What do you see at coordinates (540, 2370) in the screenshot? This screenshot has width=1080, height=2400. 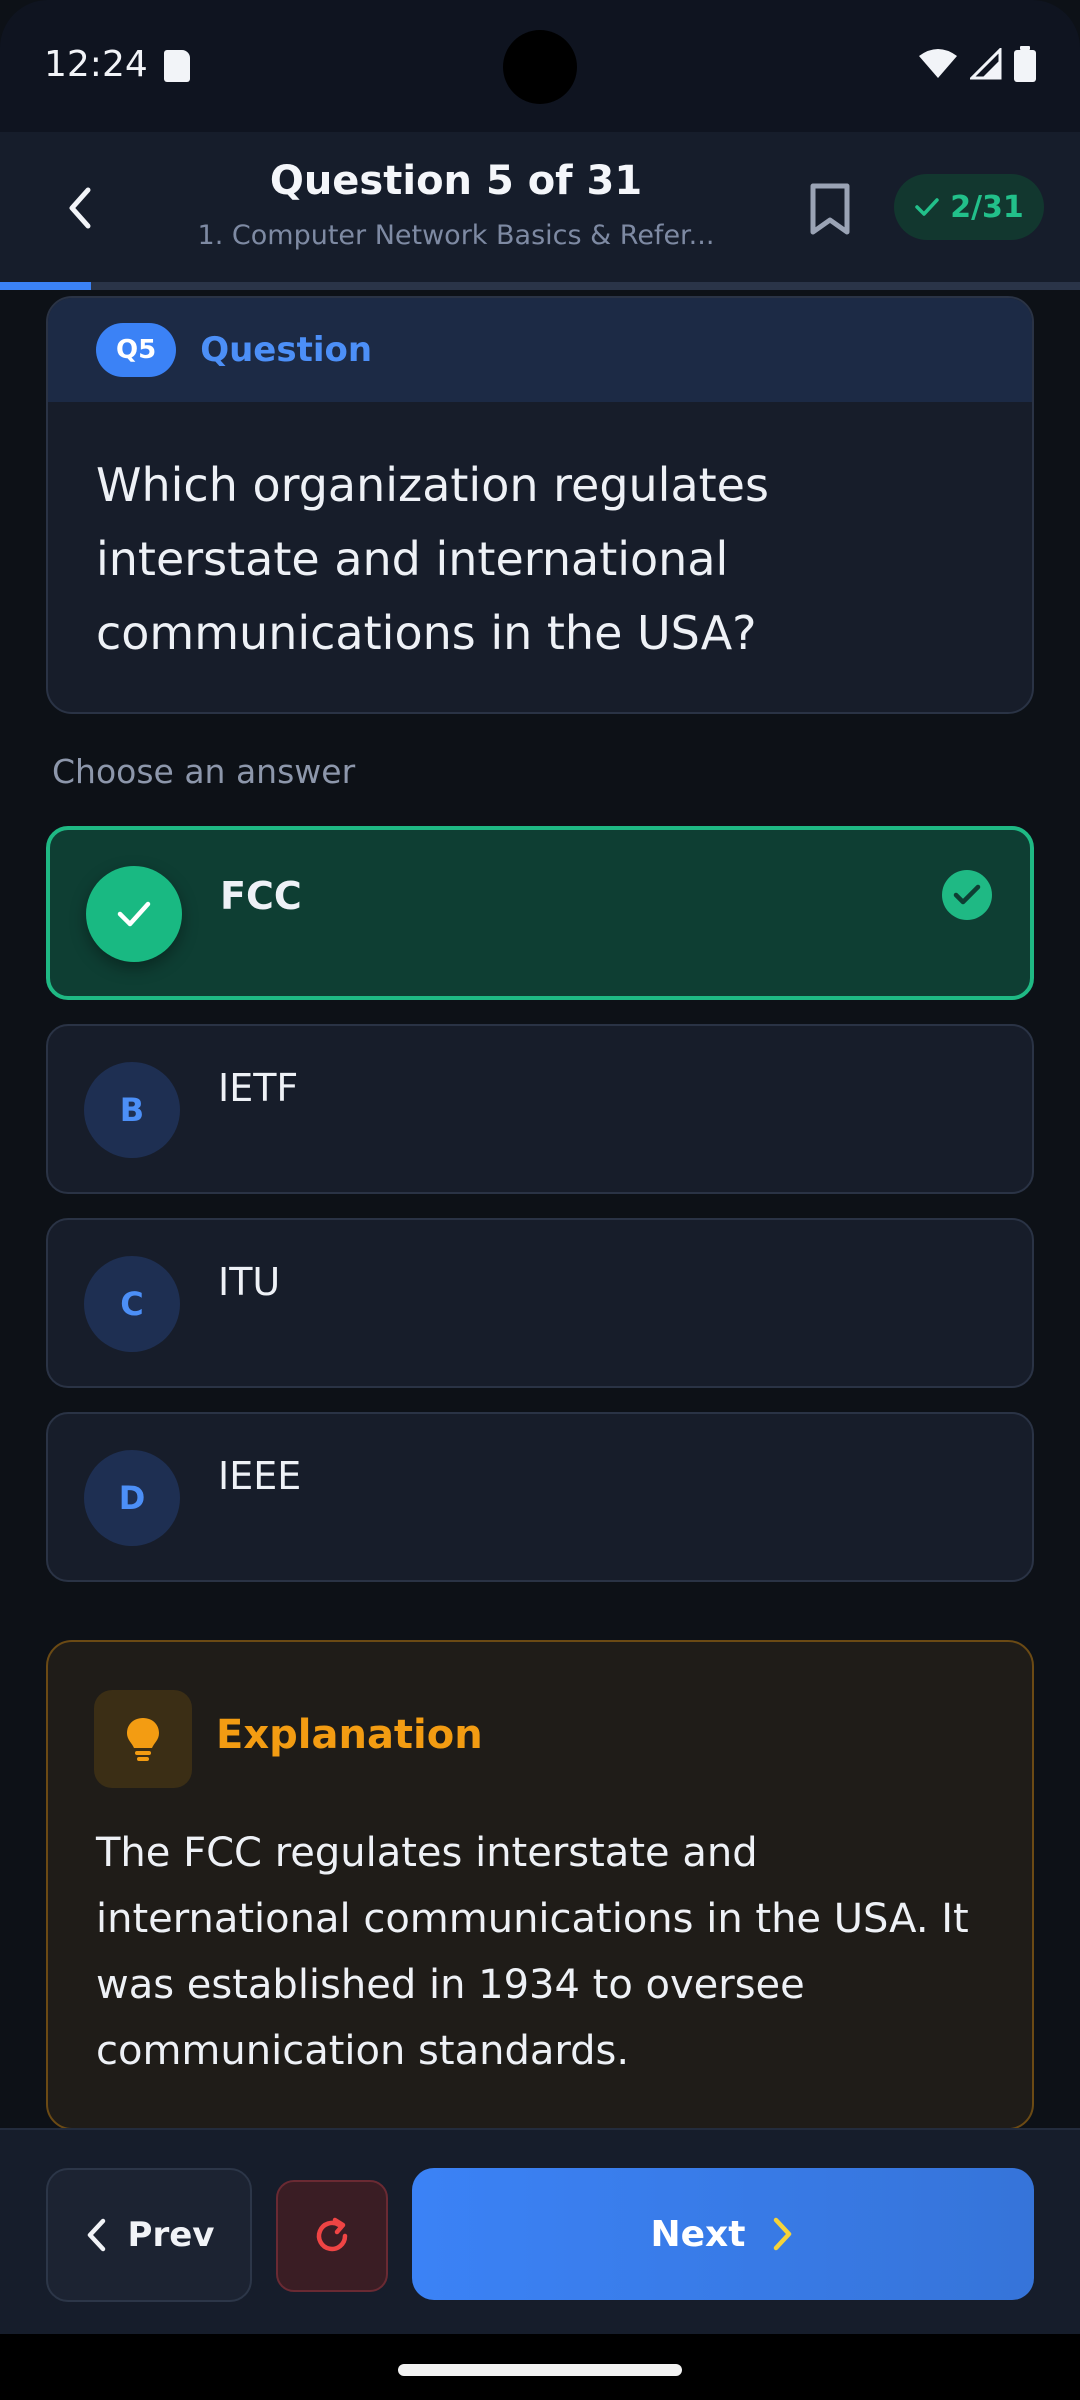 I see `home-indicator` at bounding box center [540, 2370].